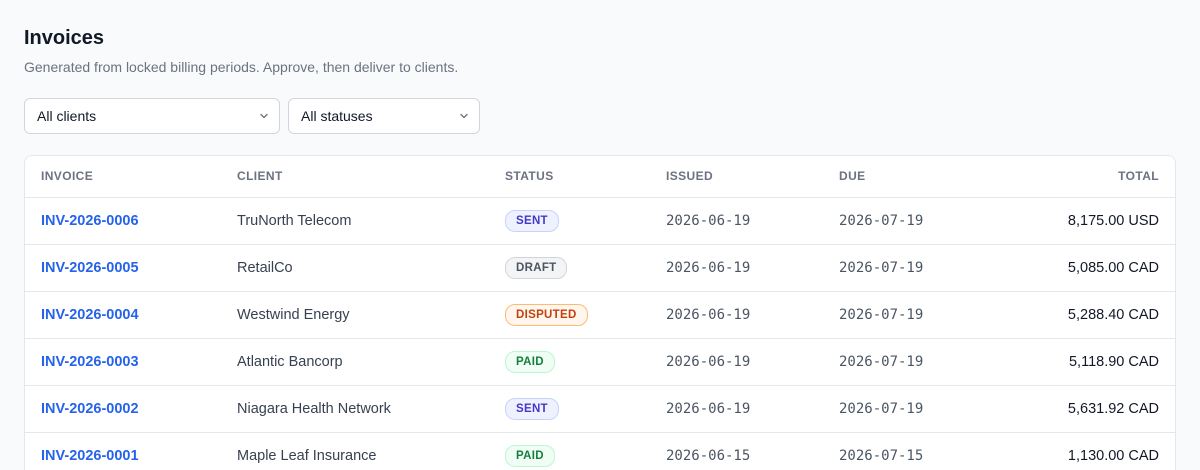 Image resolution: width=1200 pixels, height=470 pixels. What do you see at coordinates (90, 409) in the screenshot?
I see `invoice-link: INV-2026-0002` at bounding box center [90, 409].